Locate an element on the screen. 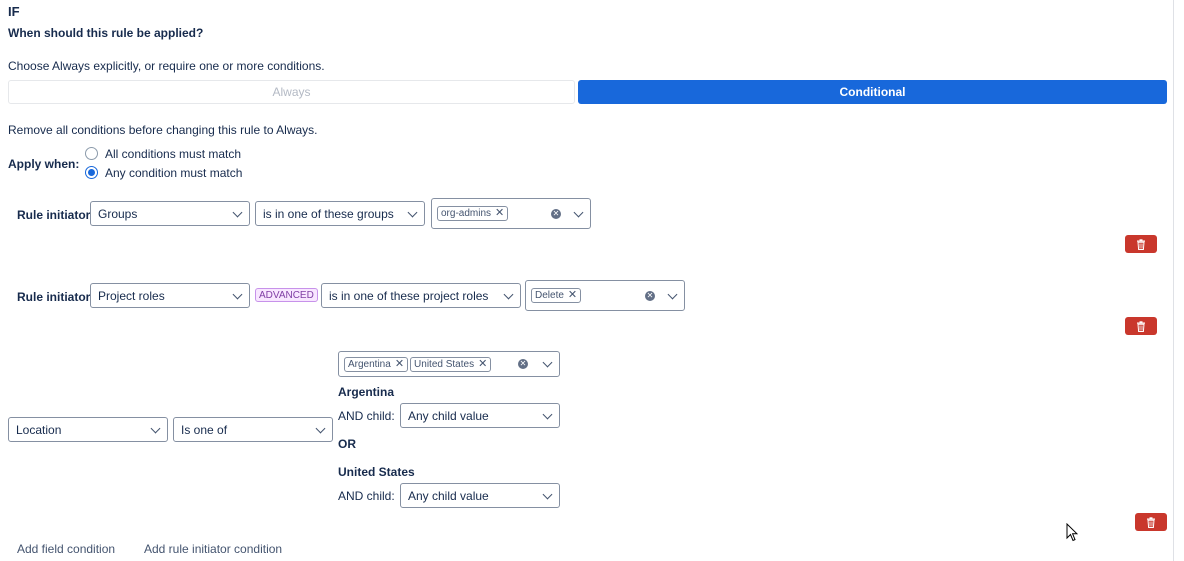  value-chip: Delete ✕ is located at coordinates (556, 295).